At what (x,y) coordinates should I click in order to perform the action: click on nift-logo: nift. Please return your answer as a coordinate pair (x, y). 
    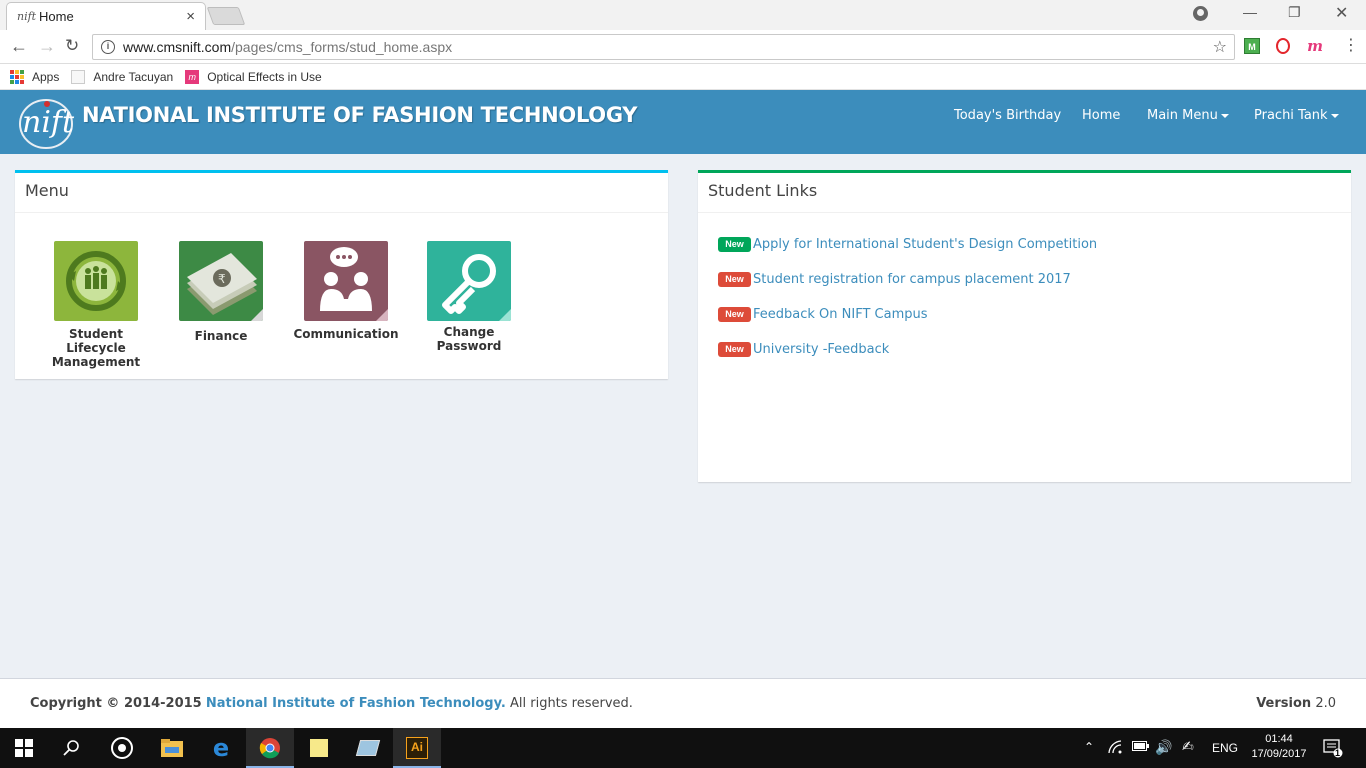
    Looking at the image, I should click on (47, 122).